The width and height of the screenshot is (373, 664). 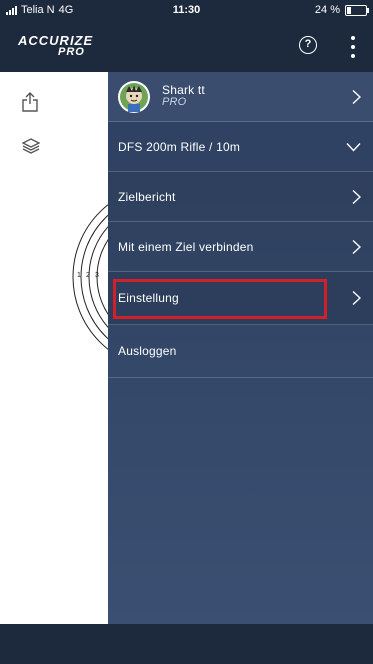 I want to click on profile-text: Shark tt PRO, so click(x=183, y=96).